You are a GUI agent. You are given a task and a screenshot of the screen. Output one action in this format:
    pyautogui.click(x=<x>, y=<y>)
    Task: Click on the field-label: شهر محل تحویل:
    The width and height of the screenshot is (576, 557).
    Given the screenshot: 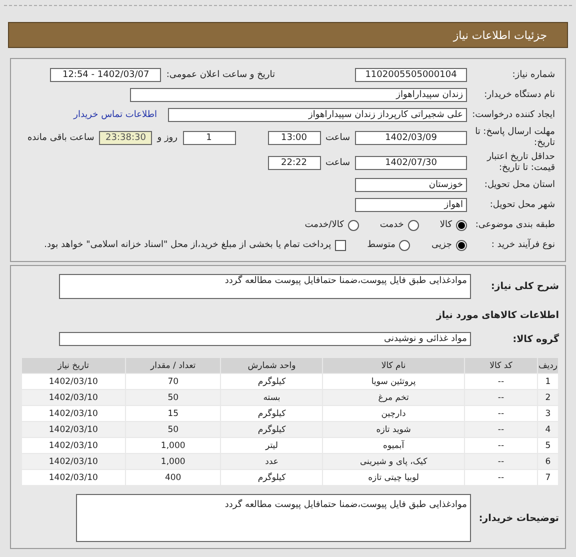 What is the action you would take?
    pyautogui.click(x=521, y=205)
    